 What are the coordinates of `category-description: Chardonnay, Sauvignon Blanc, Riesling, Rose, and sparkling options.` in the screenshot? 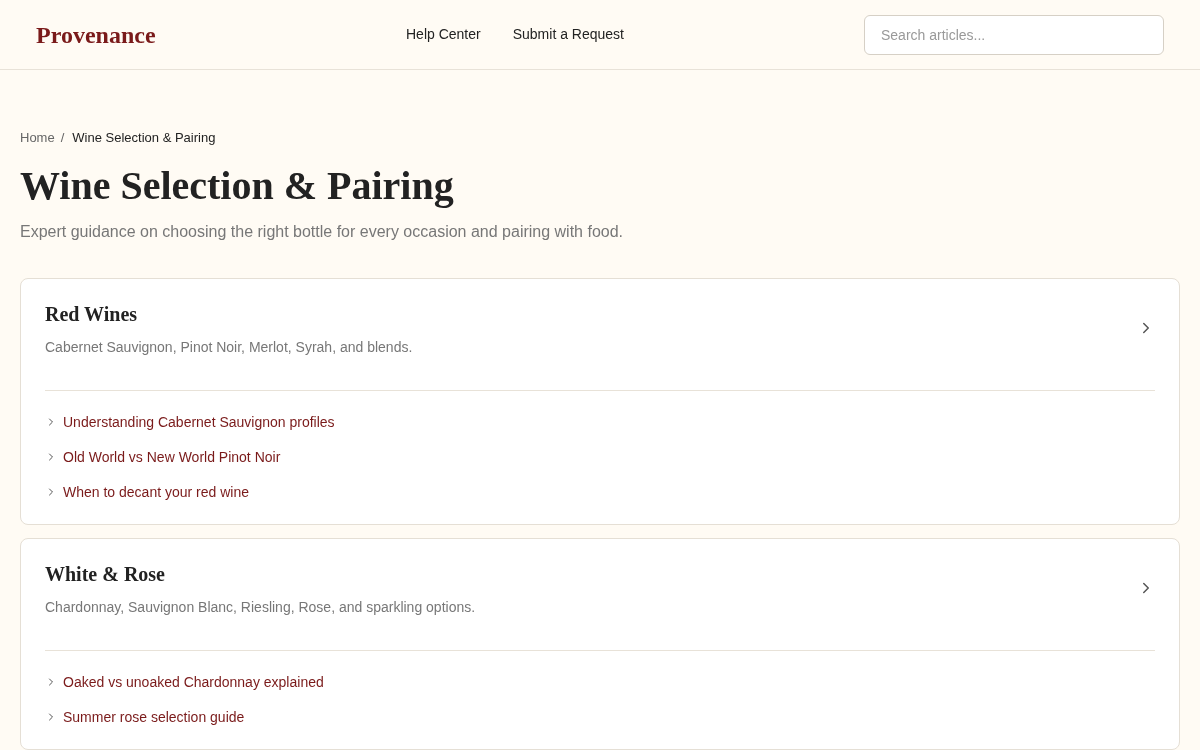 It's located at (261, 607).